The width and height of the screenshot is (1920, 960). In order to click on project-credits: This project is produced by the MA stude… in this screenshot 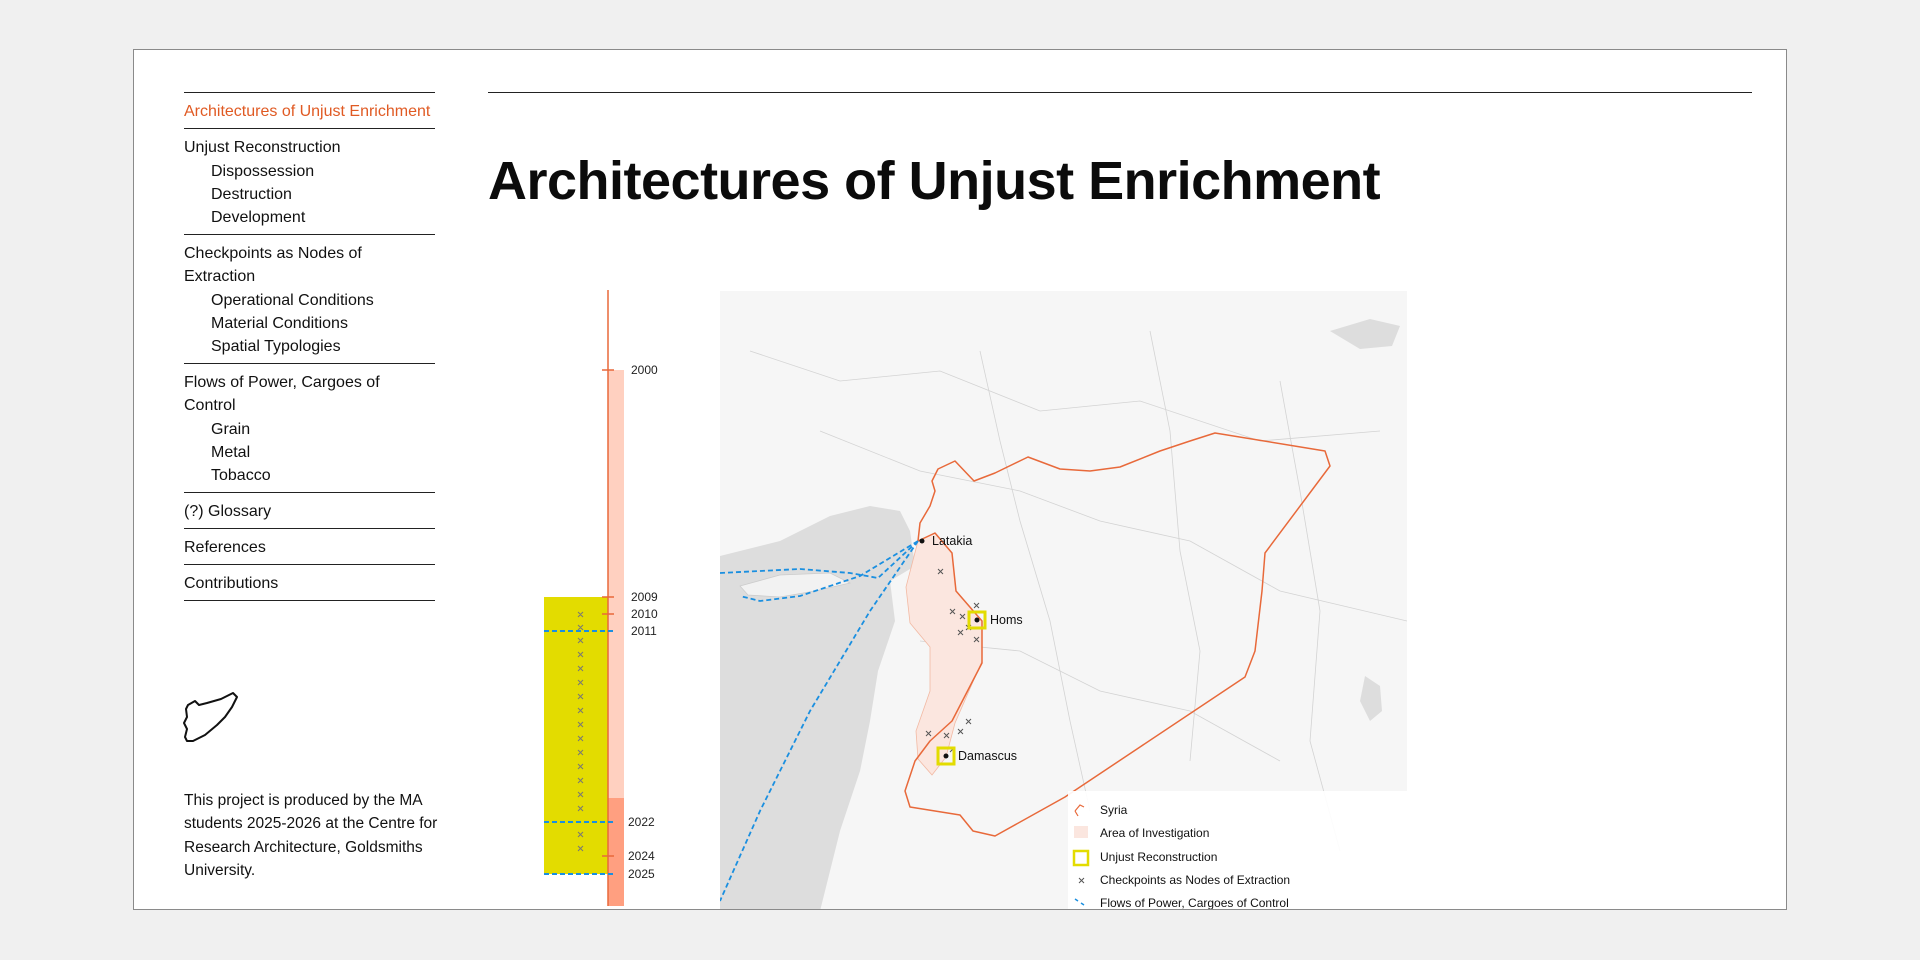, I will do `click(311, 835)`.